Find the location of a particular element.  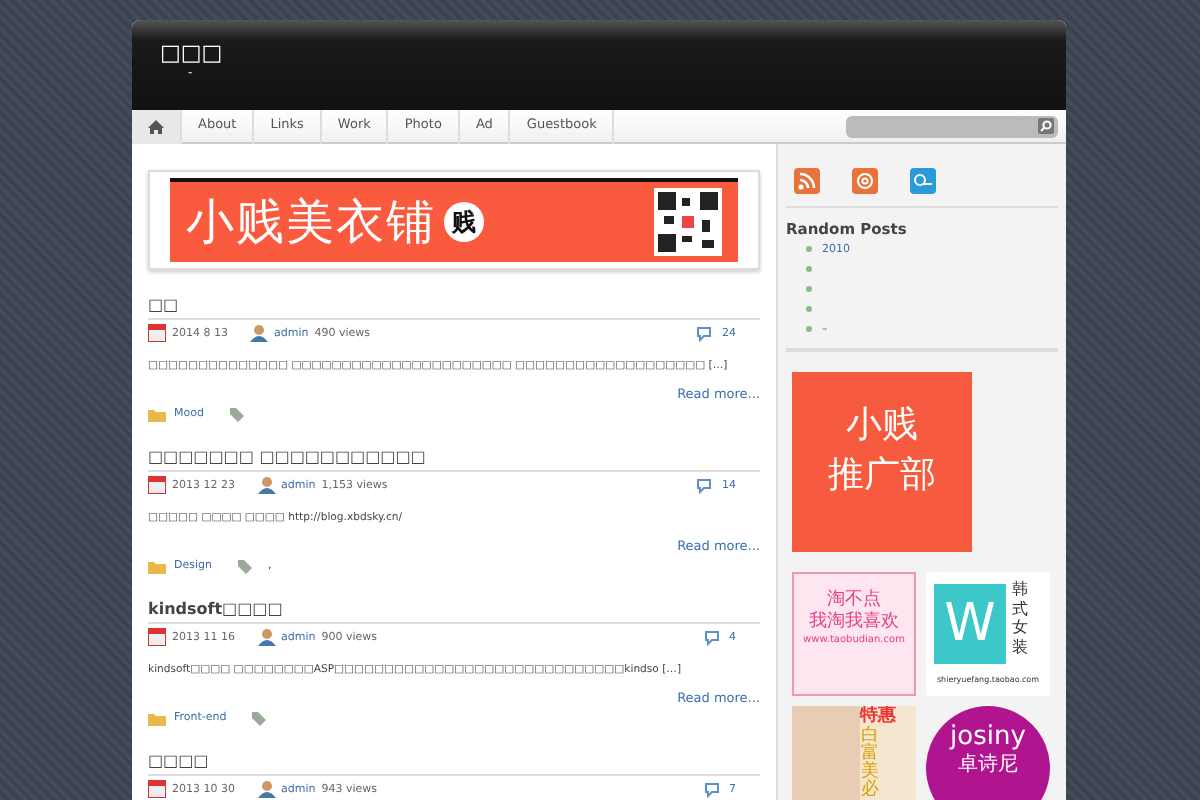

ad-text: 卓诗尼 is located at coordinates (988, 765).